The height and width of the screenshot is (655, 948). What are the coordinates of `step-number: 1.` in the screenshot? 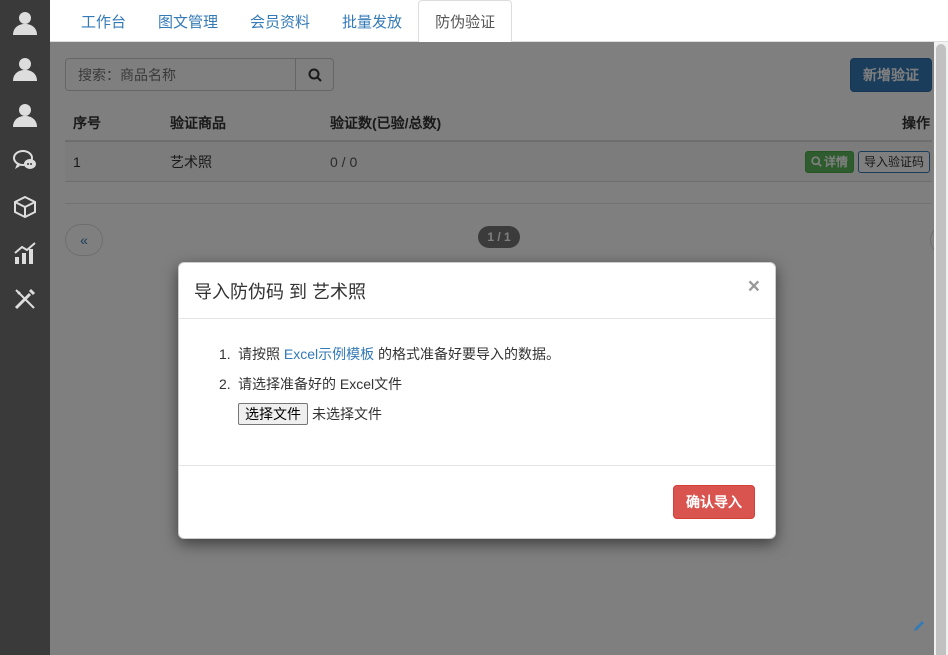 It's located at (225, 354).